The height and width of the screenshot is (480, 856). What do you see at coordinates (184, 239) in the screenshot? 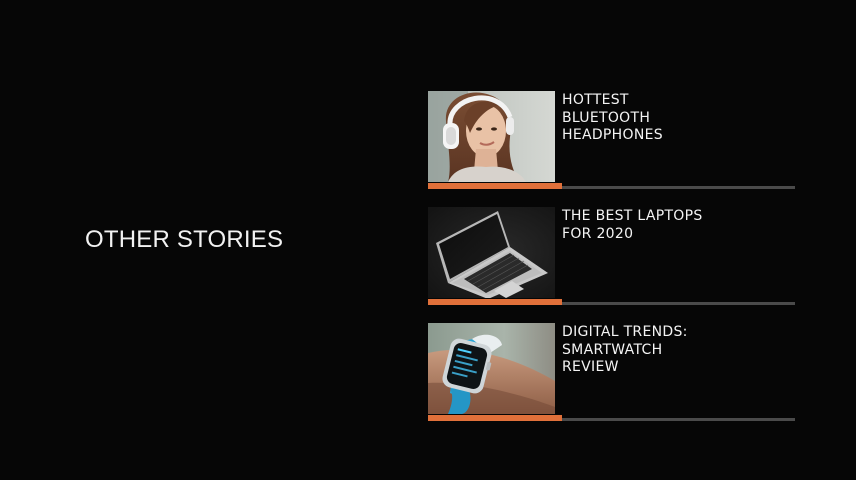
I see `section-title: OTHER STORIES` at bounding box center [184, 239].